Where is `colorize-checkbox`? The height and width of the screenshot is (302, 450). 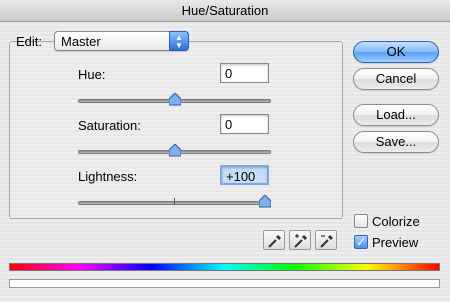 colorize-checkbox is located at coordinates (361, 221).